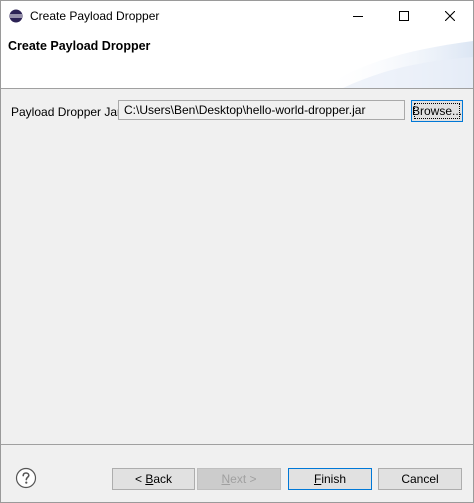 This screenshot has width=474, height=503. Describe the element at coordinates (140, 479) in the screenshot. I see `back-label-prefix: <` at that location.